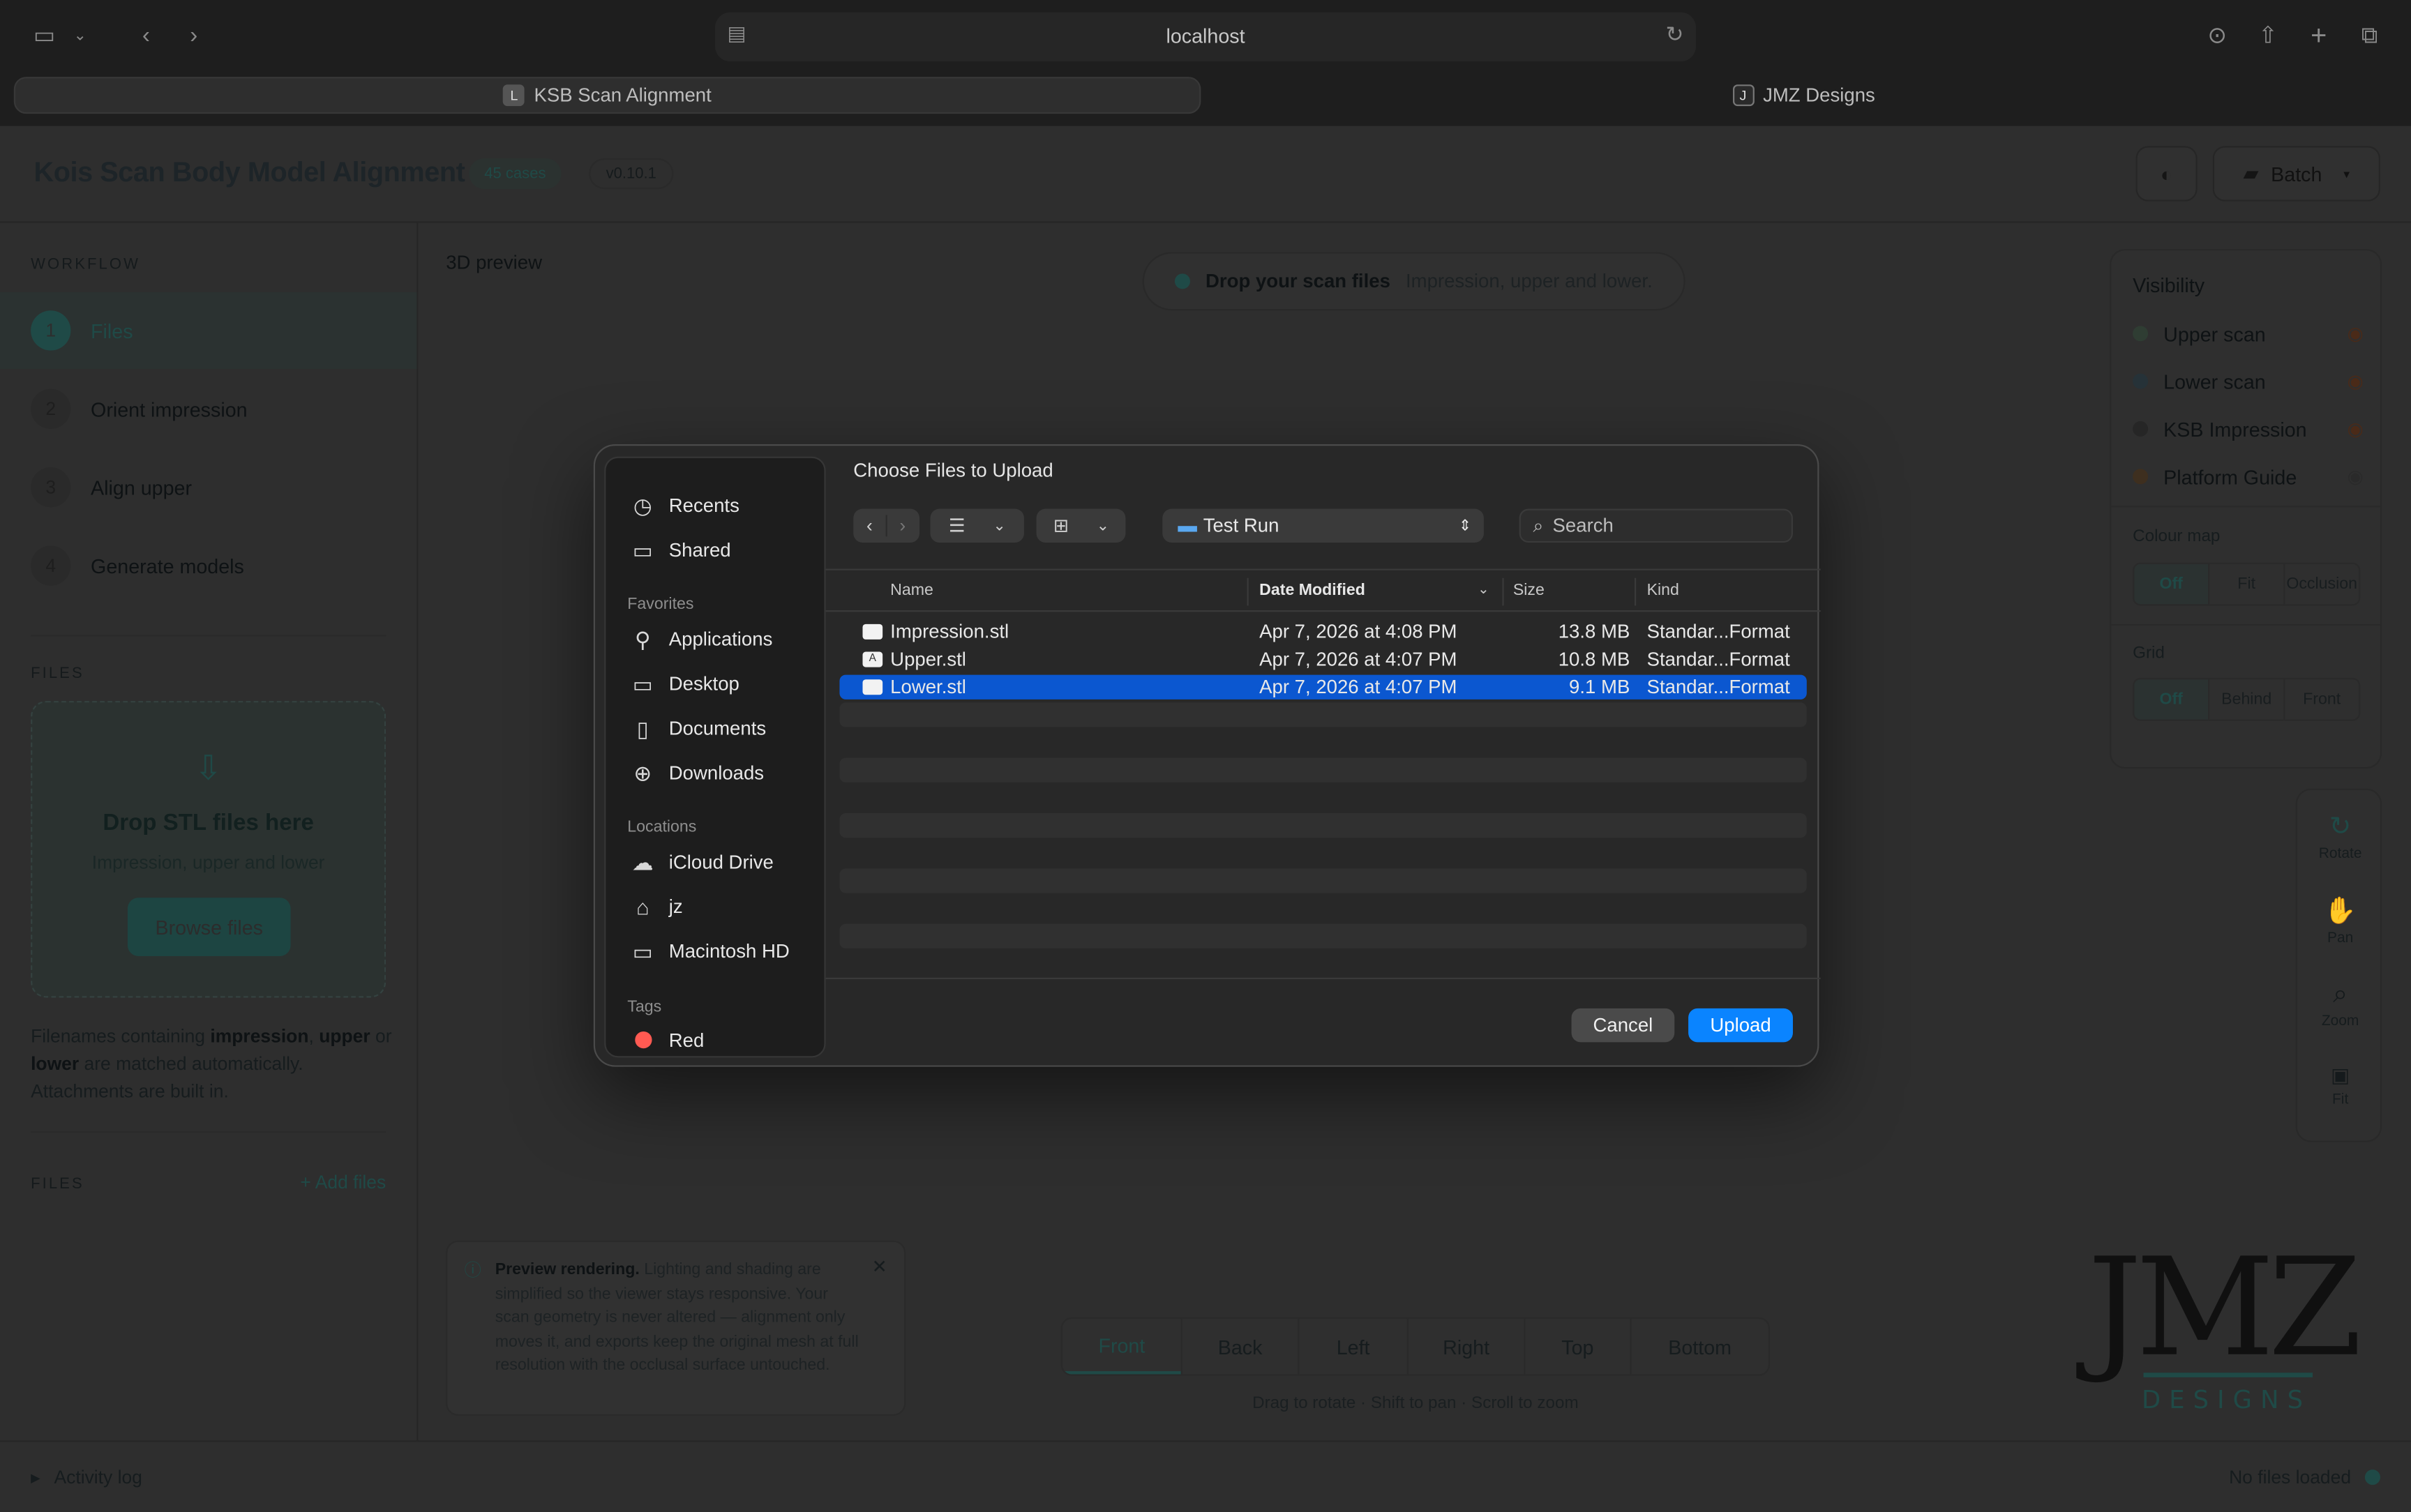 This screenshot has height=1512, width=2411. I want to click on caret-down-icon: ▾, so click(2346, 174).